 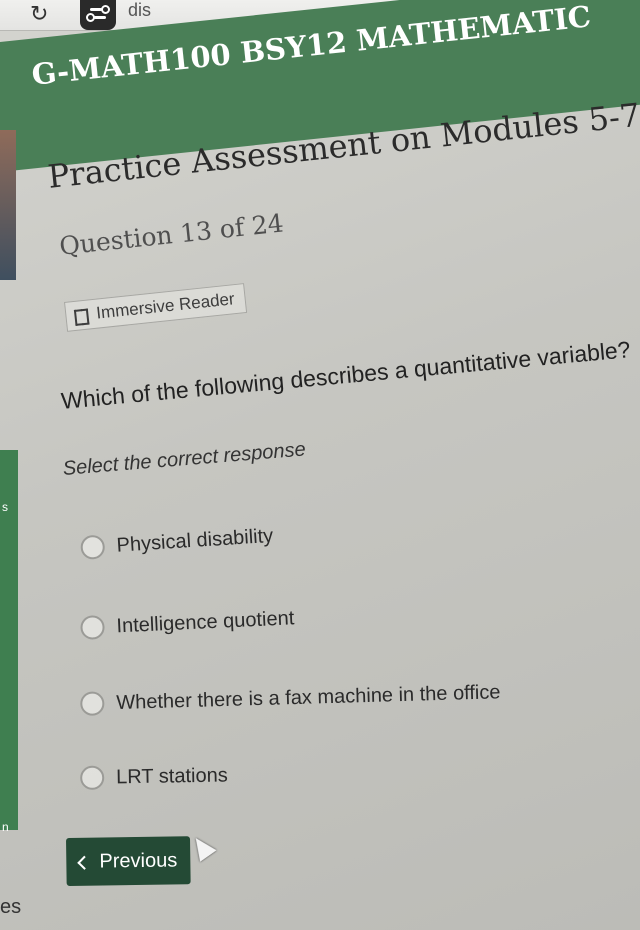 I want to click on answer-option-label: Physical disability, so click(x=194, y=540).